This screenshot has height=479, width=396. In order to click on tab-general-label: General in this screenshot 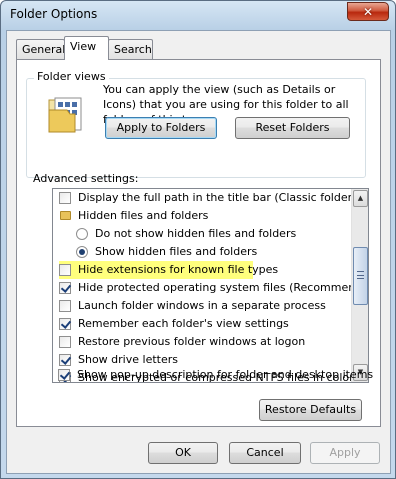, I will do `click(44, 49)`.